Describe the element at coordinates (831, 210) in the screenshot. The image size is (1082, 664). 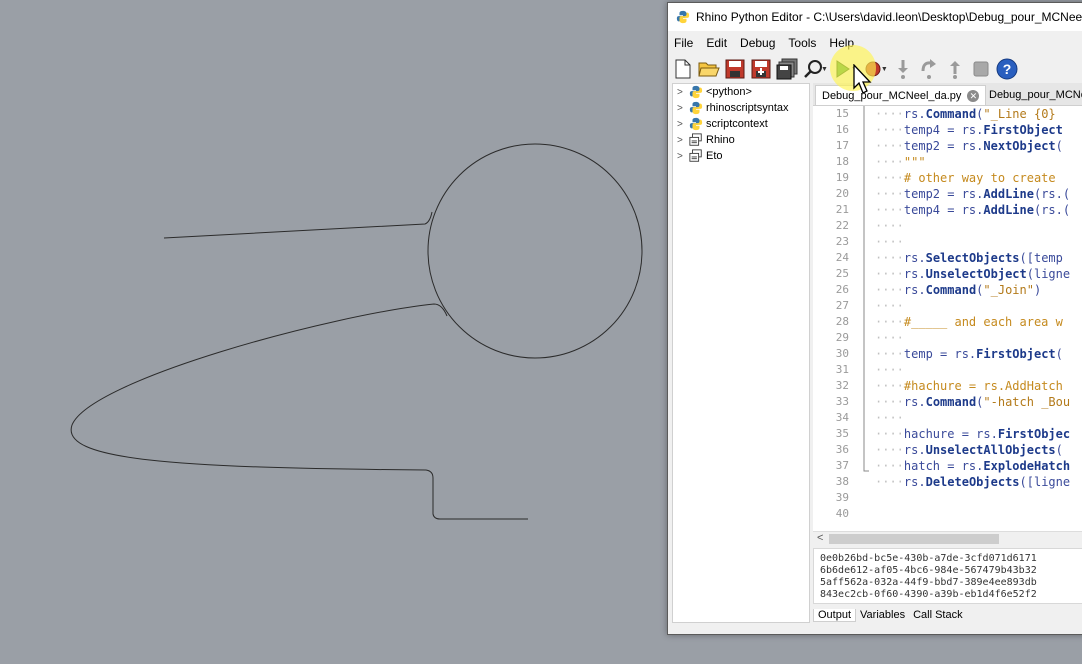
I see `line-number: 21` at that location.